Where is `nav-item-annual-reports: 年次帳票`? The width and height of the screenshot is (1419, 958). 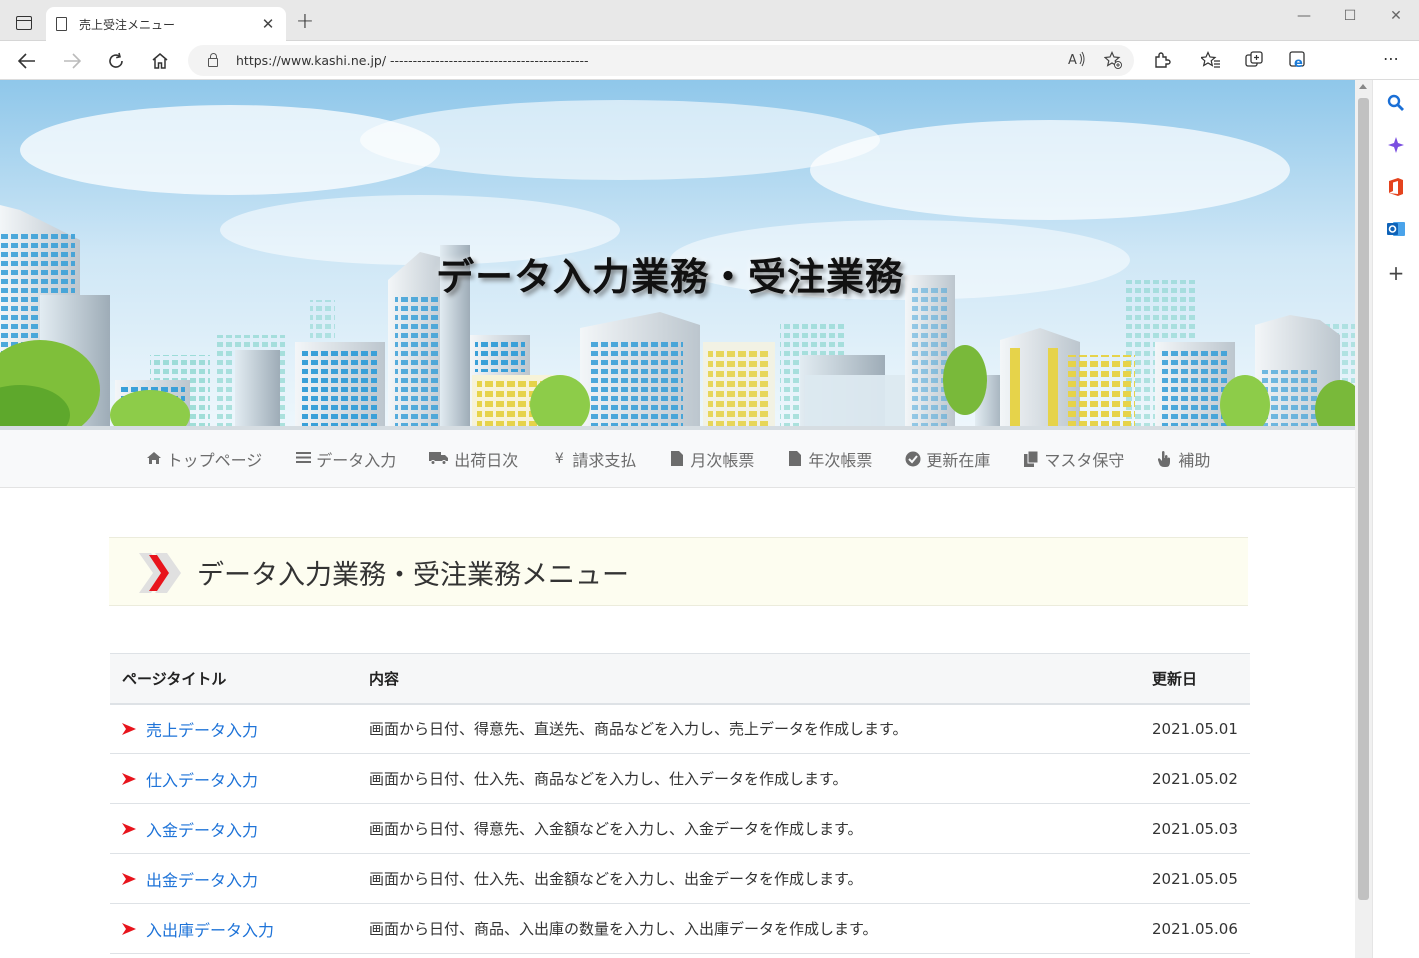
nav-item-annual-reports: 年次帳票 is located at coordinates (829, 459).